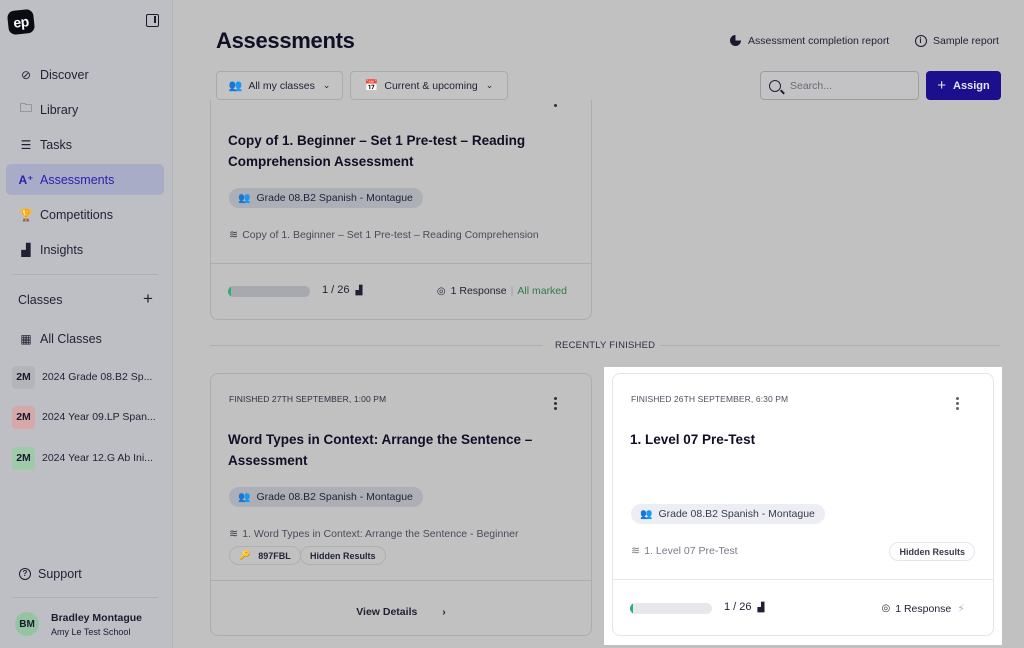  Describe the element at coordinates (736, 514) in the screenshot. I see `chip-label: Grade 08.B2 Spanish - Montague` at that location.